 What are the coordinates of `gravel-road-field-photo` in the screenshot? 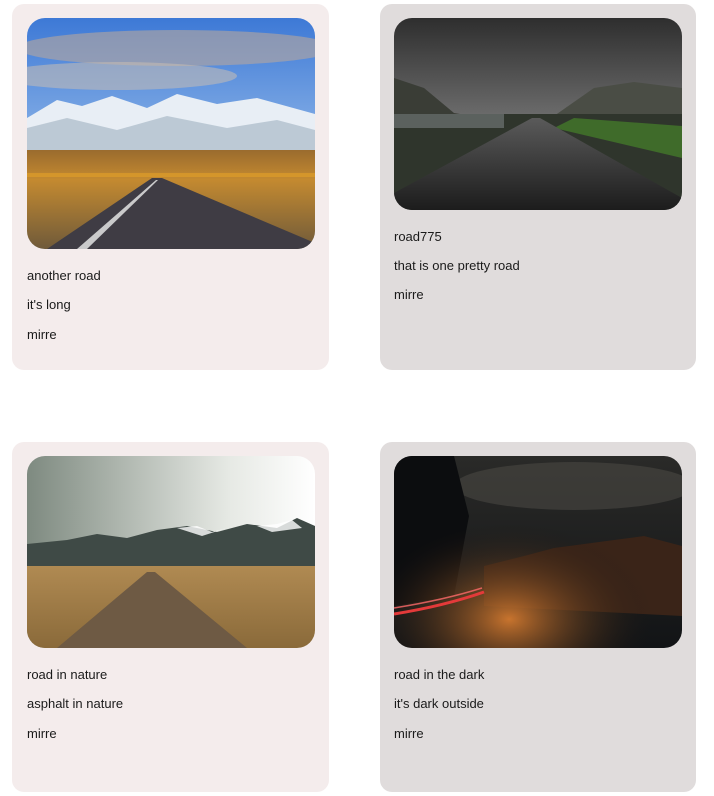 It's located at (171, 552).